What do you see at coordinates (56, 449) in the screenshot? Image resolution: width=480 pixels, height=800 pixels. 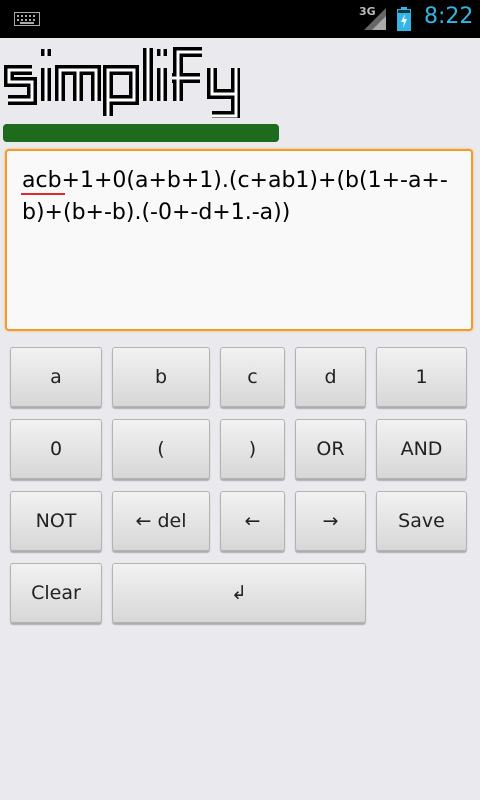 I see `key-0: 0` at bounding box center [56, 449].